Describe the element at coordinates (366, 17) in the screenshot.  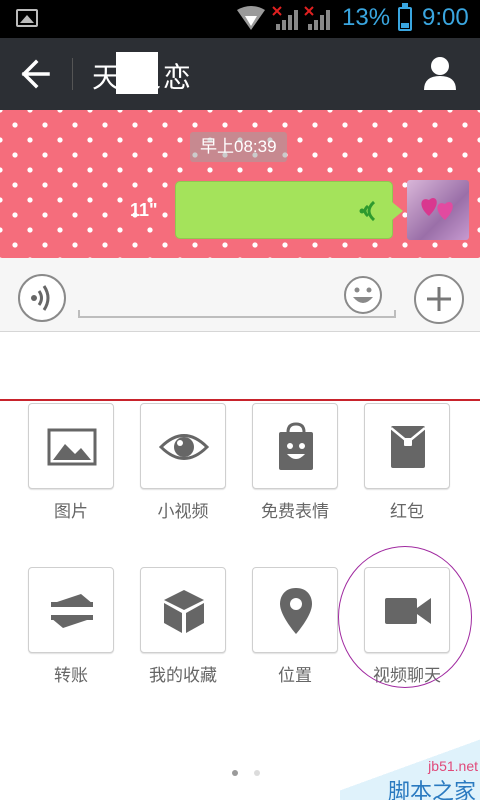
I see `battery-percent: 13%` at that location.